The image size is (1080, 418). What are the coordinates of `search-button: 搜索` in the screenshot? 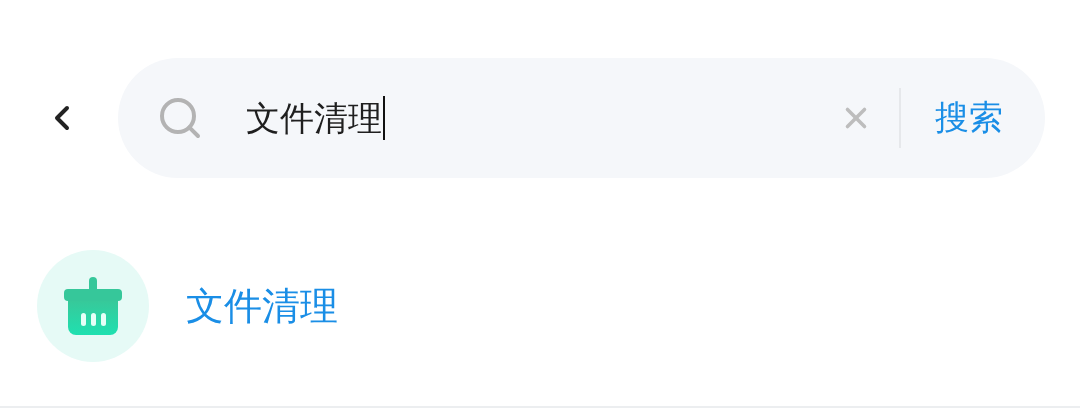 It's located at (973, 118).